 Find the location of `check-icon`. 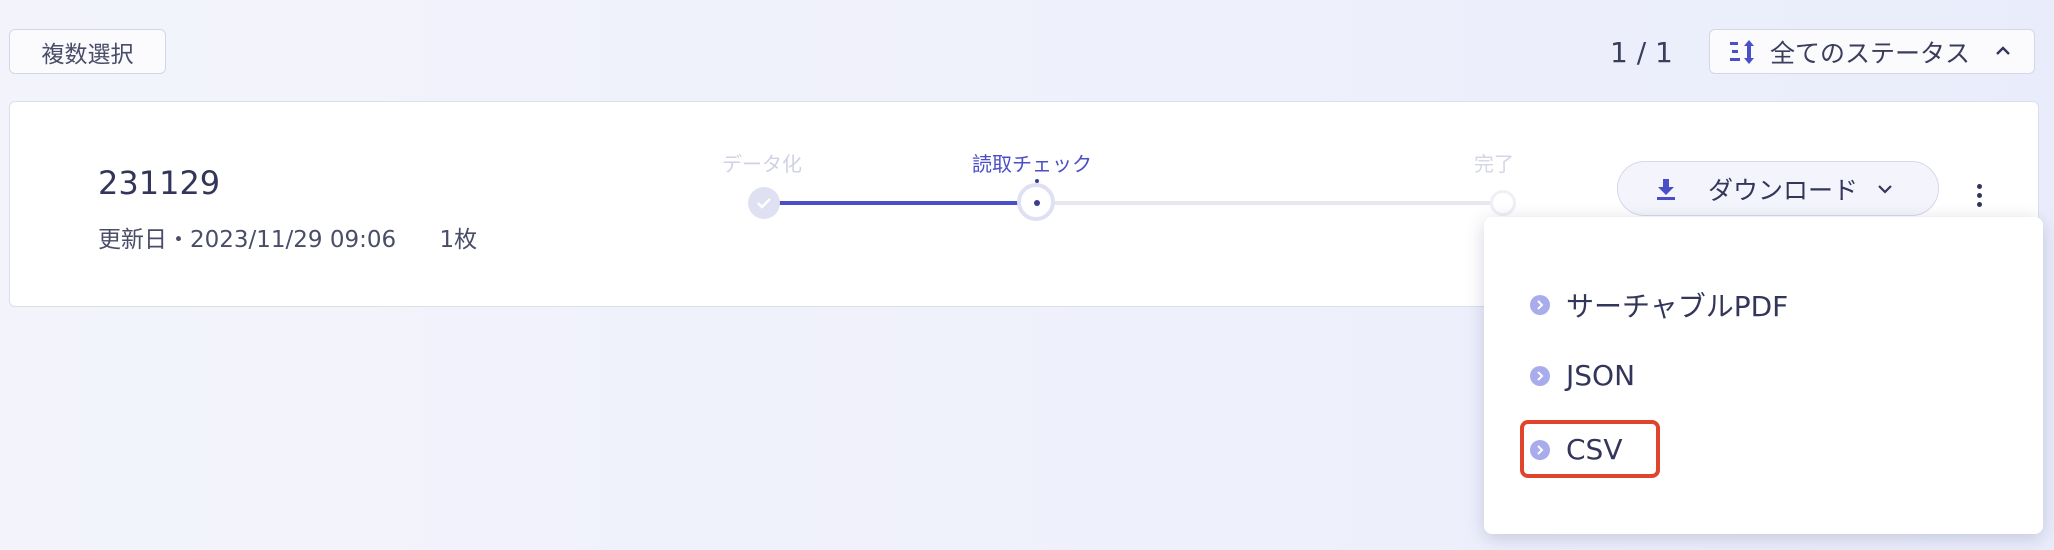

check-icon is located at coordinates (764, 203).